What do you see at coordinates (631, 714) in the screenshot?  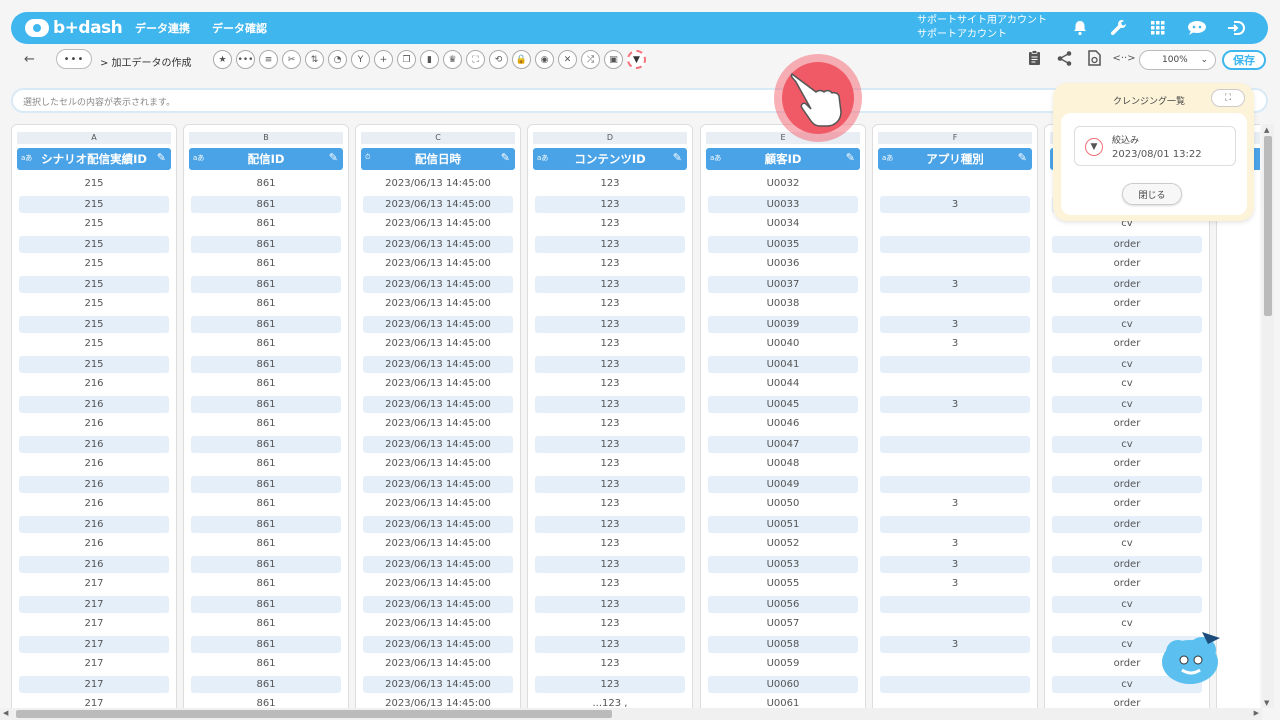 I see `horizontal-scrollbar: ◀ ▶` at bounding box center [631, 714].